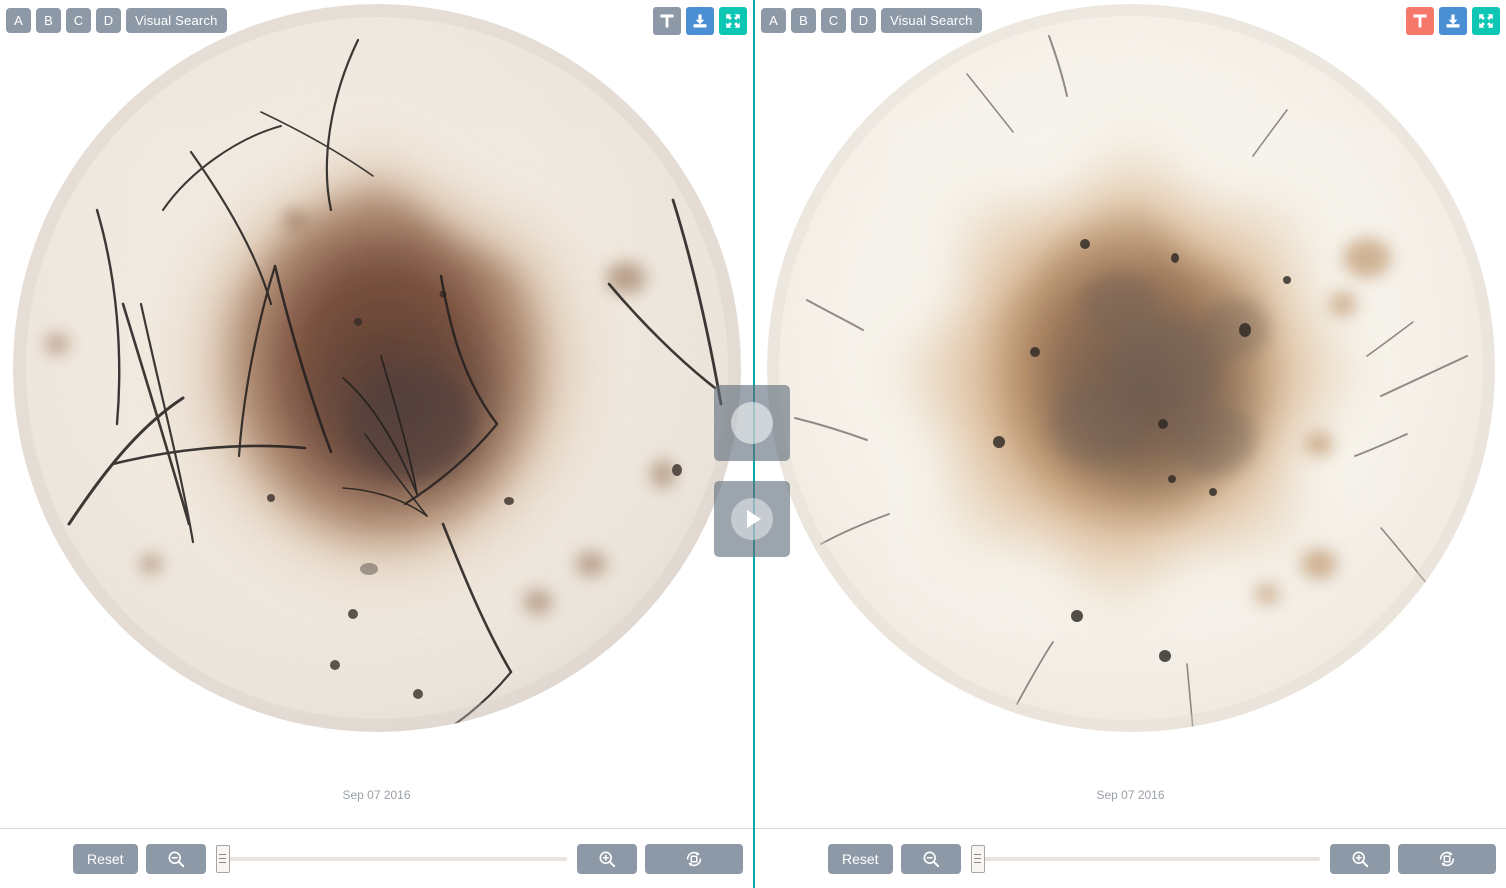 Image resolution: width=1506 pixels, height=888 pixels. I want to click on mode-button-group-left: A B C D Visual Search, so click(116, 20).